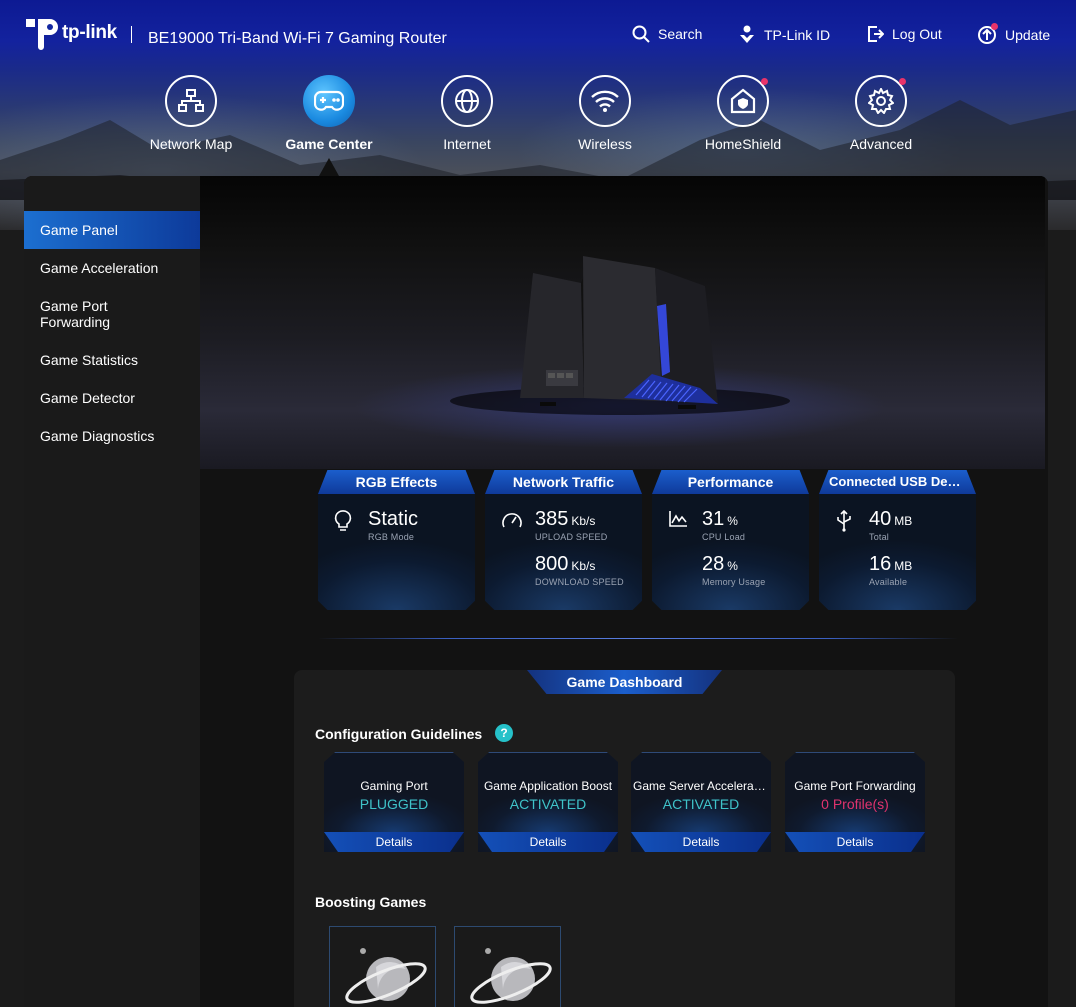  I want to click on rgb-mode-caption: RGB Mode, so click(391, 537).